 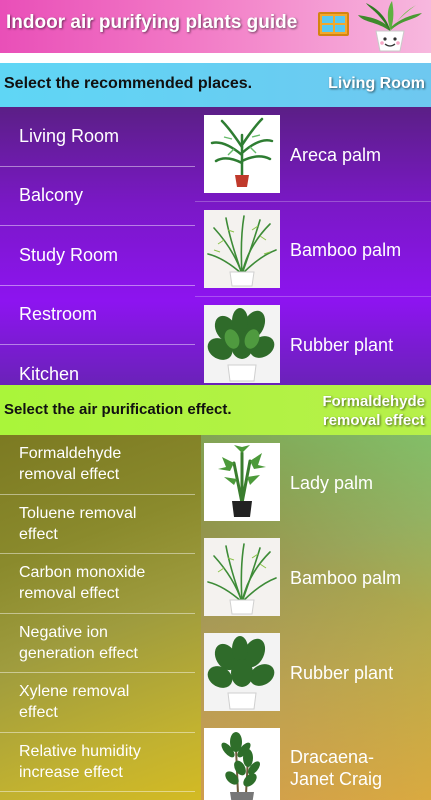 I want to click on place-item-living-room: Living Room, so click(x=97, y=137).